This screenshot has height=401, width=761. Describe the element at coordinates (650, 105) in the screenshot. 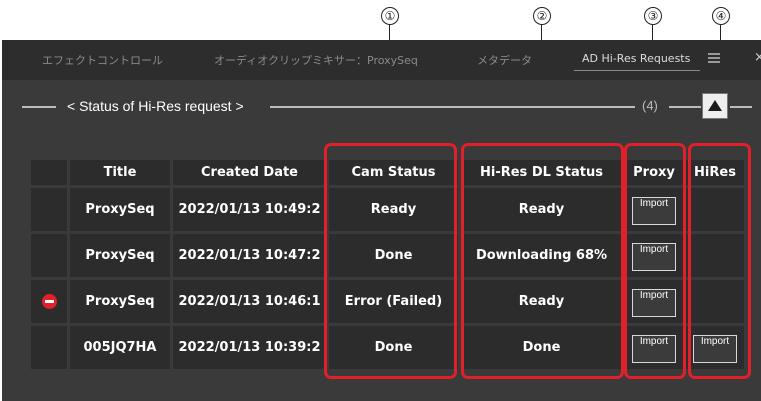

I see `request-count: (4)` at that location.